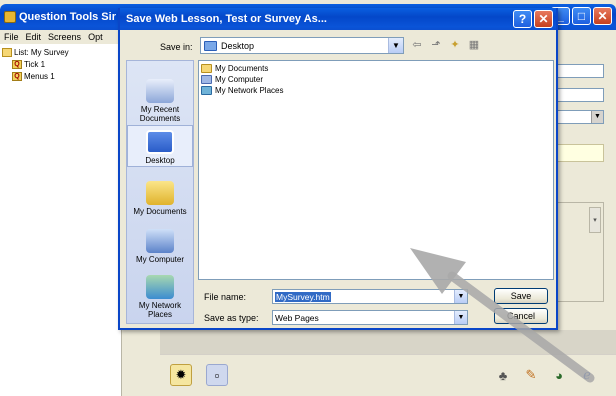 The image size is (616, 396). Describe the element at coordinates (41, 52) in the screenshot. I see `tree-item-label: List: My Survey` at that location.